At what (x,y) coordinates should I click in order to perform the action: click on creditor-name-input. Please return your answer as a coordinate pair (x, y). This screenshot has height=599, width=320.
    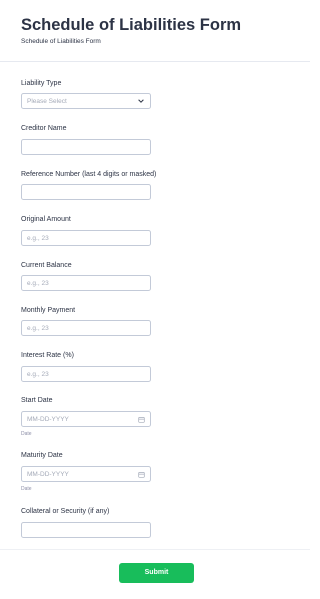
    Looking at the image, I should click on (86, 147).